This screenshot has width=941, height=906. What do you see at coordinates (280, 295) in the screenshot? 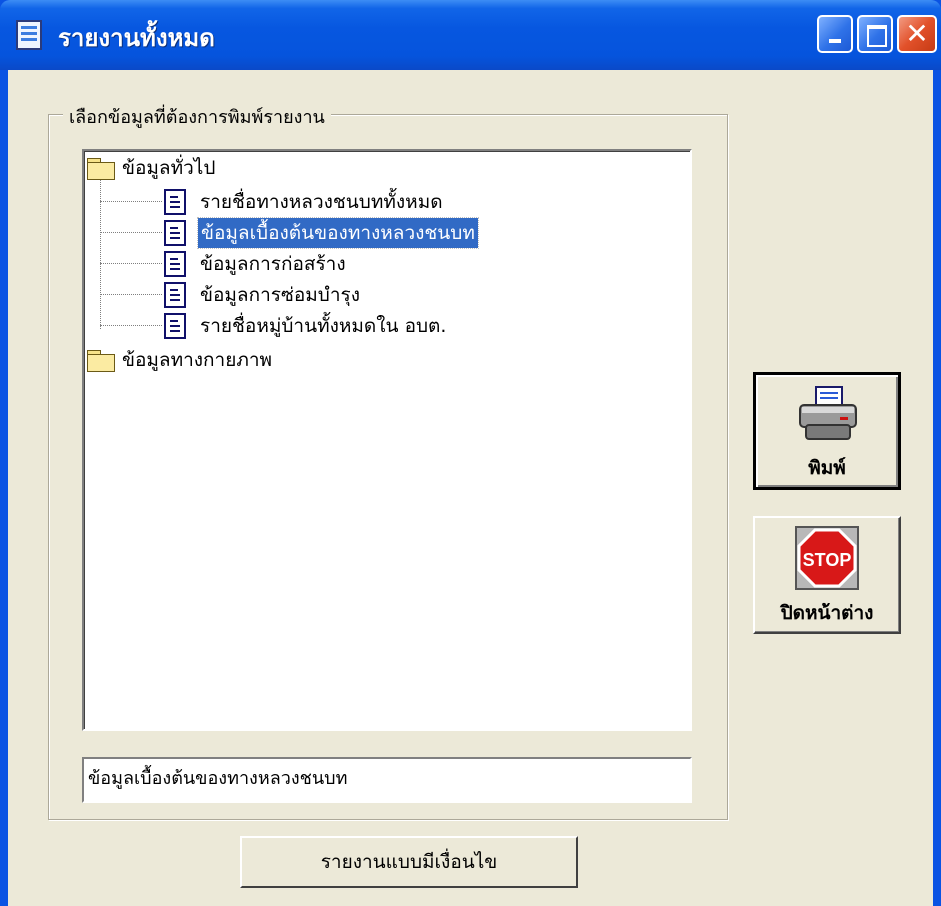
I see `tree-item-label: ข้อมูลการซ่อมบำรุง` at bounding box center [280, 295].